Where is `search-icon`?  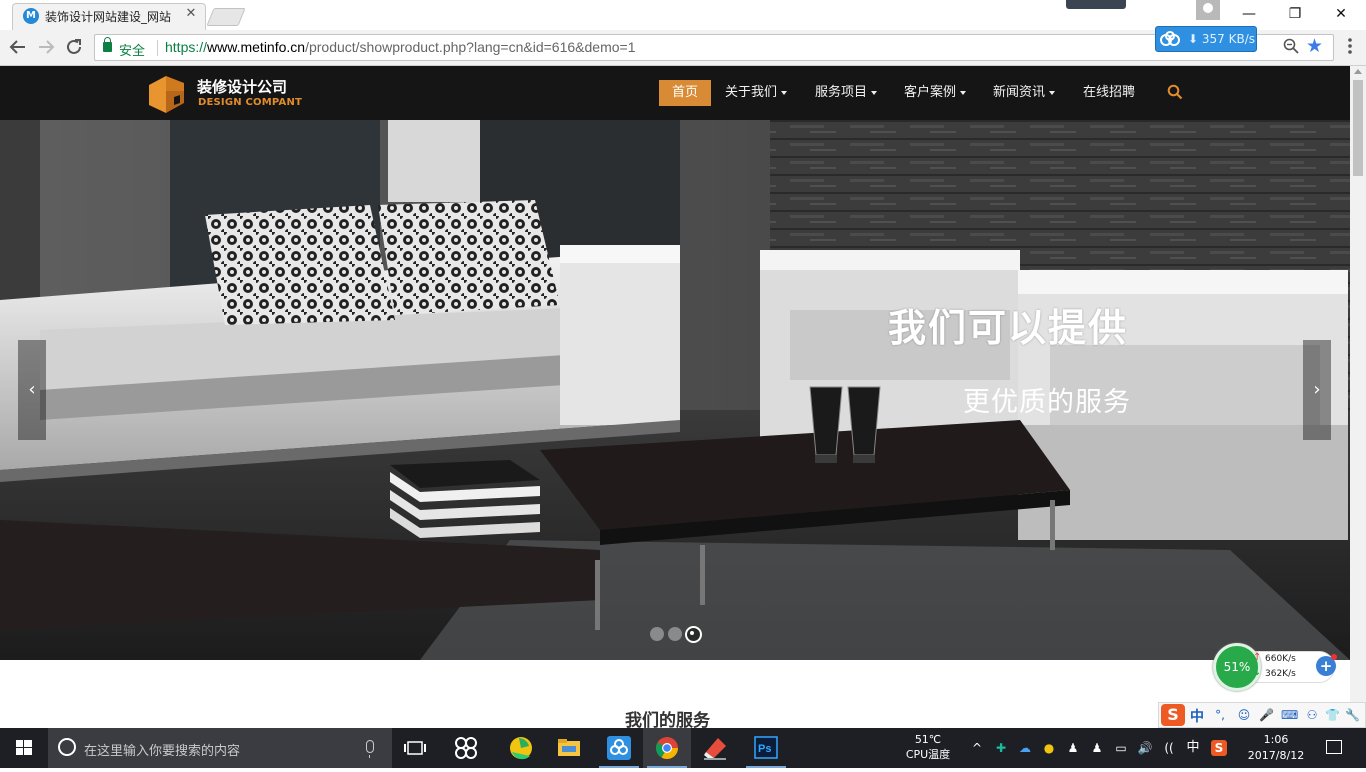
search-icon is located at coordinates (1175, 92).